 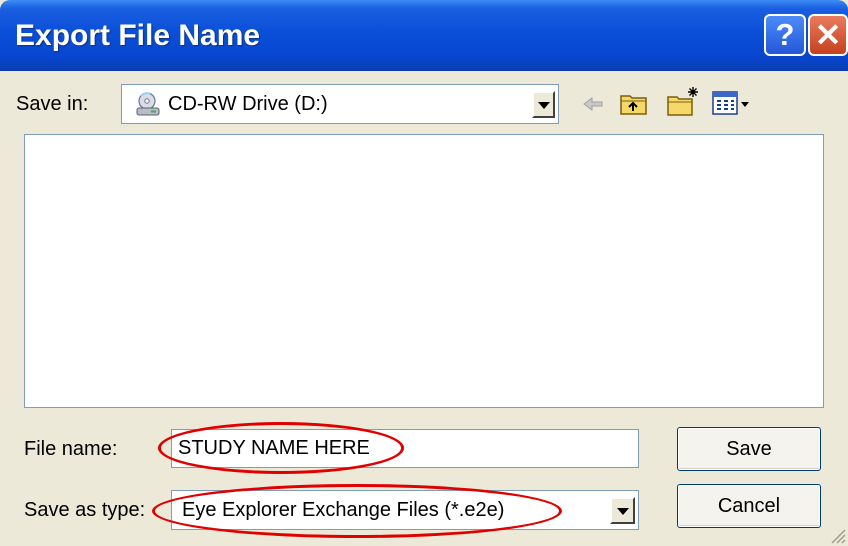 What do you see at coordinates (593, 104) in the screenshot?
I see `back-arrow-icon` at bounding box center [593, 104].